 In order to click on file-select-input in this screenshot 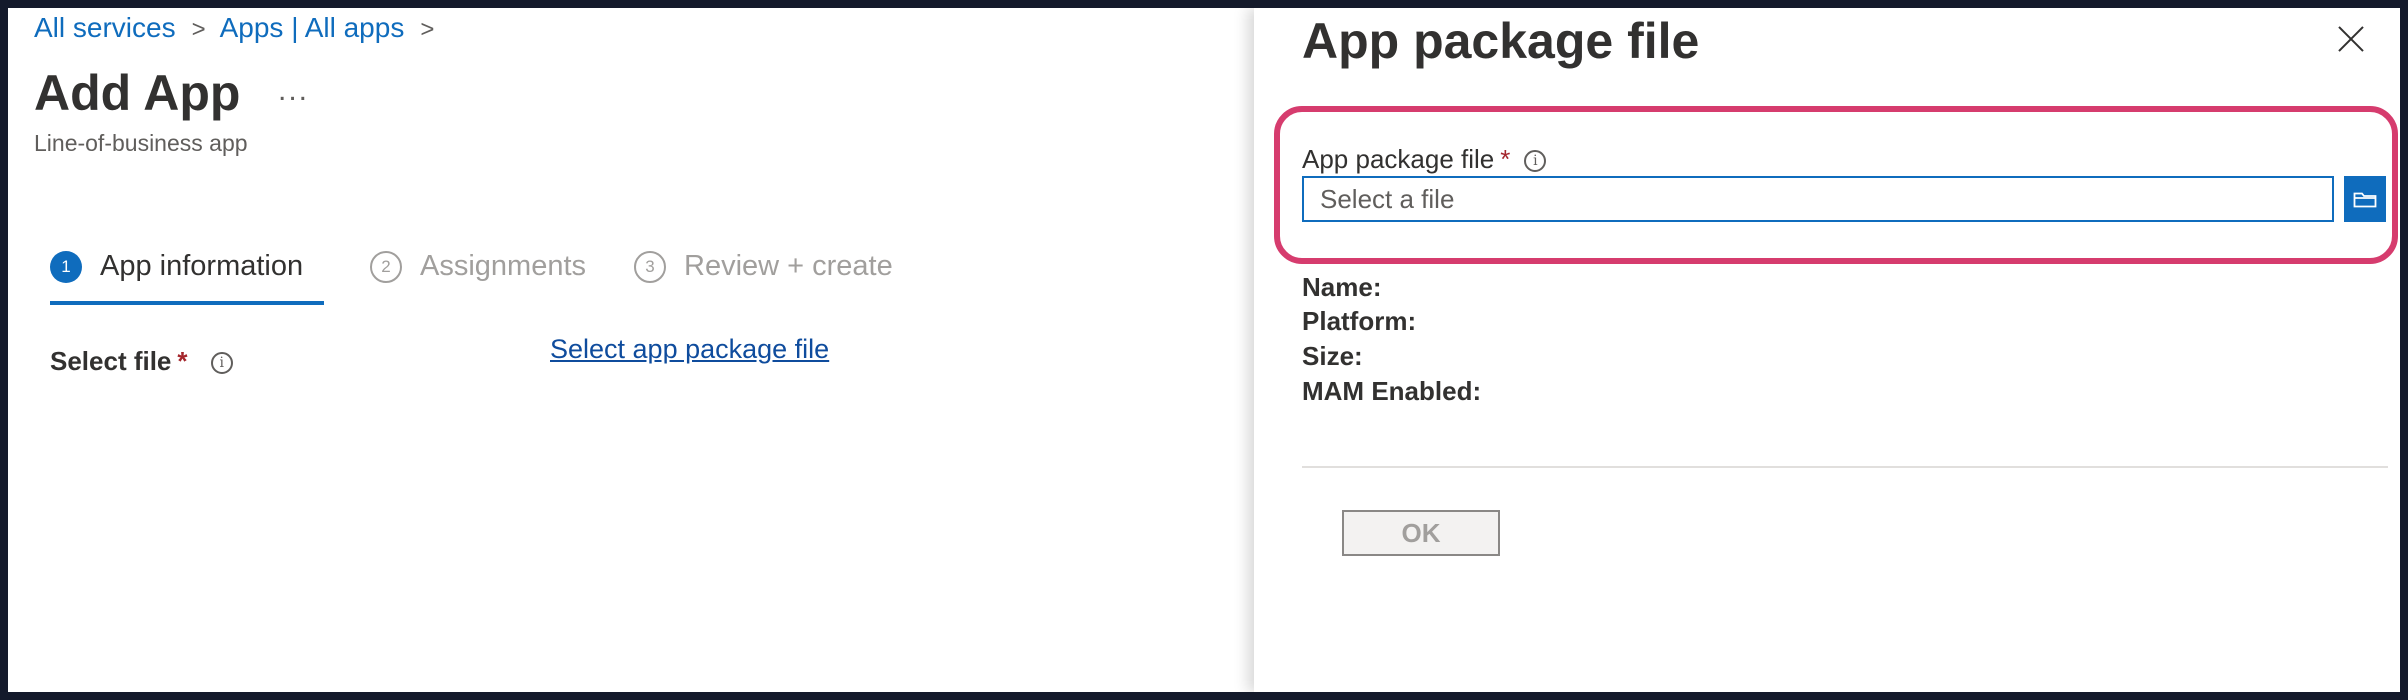, I will do `click(1818, 199)`.